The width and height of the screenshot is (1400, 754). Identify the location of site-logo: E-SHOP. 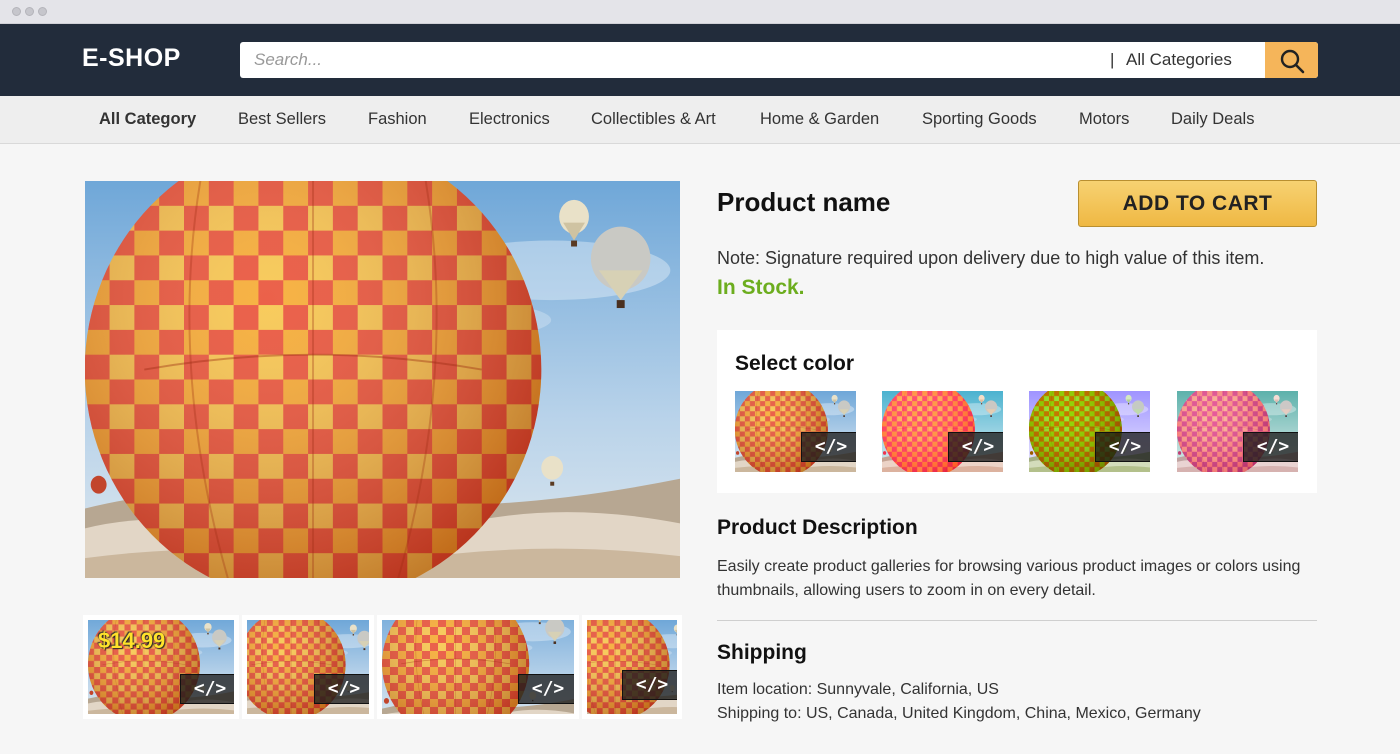
(131, 58).